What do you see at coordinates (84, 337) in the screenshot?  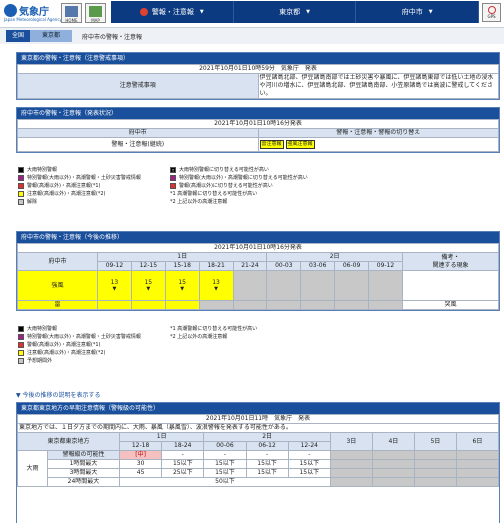 I see `legend-item: 特別警報(大雨以外)・高潮警報・土砂災害警戒情報` at bounding box center [84, 337].